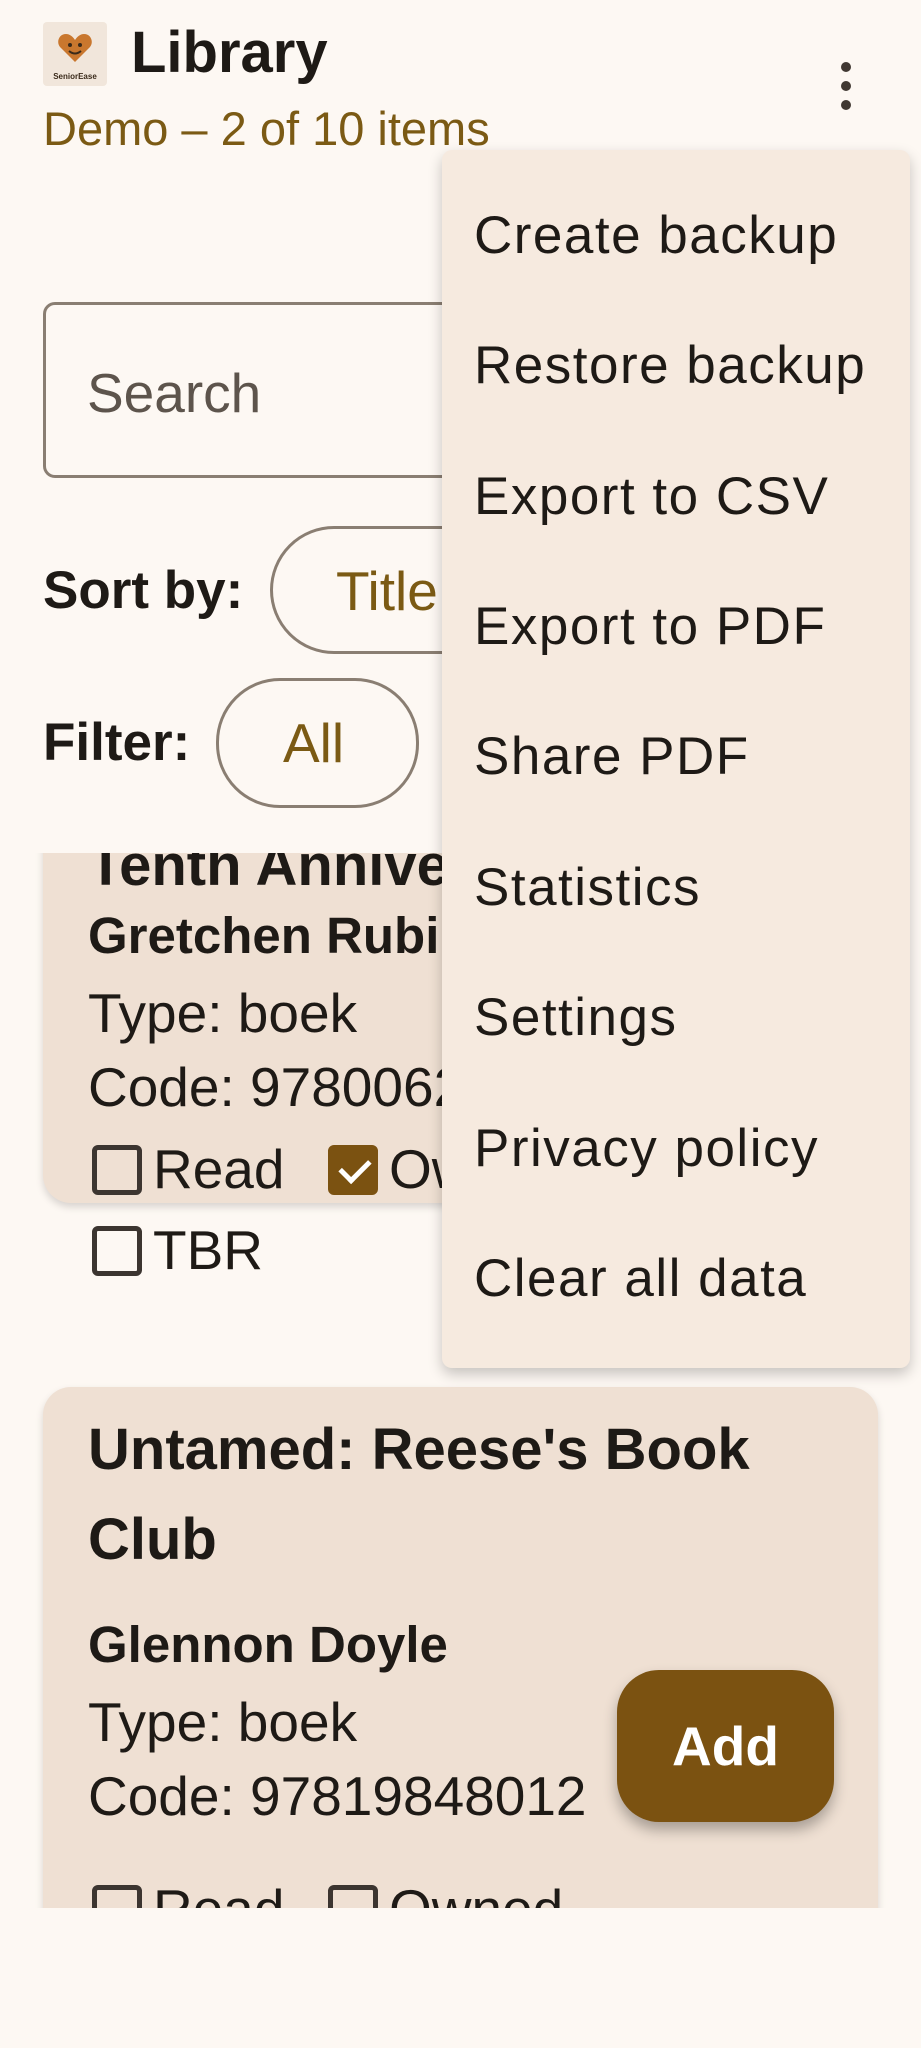 The height and width of the screenshot is (2048, 921). What do you see at coordinates (268, 1644) in the screenshot?
I see `card-author: Glennon Doyle` at bounding box center [268, 1644].